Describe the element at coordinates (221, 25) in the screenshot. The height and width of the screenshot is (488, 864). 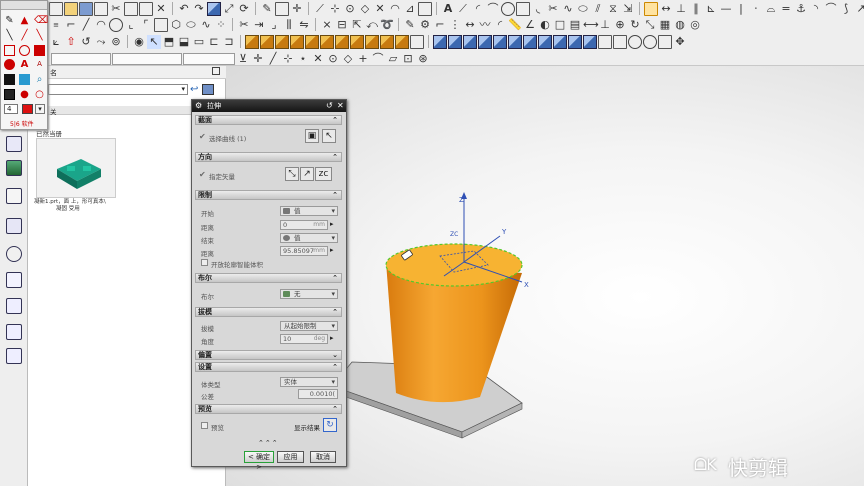
I see `point-set-icon: ⁘` at that location.